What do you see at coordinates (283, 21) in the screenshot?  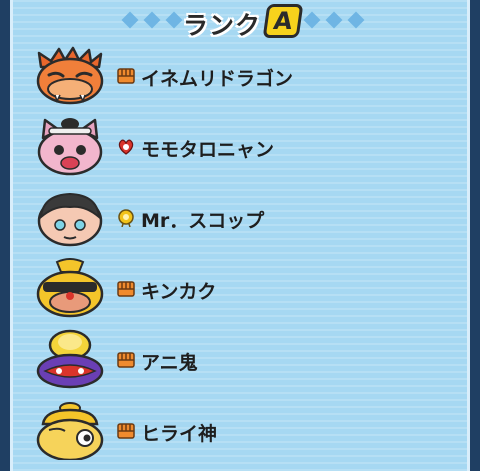 I see `rank-letter-badge: A` at bounding box center [283, 21].